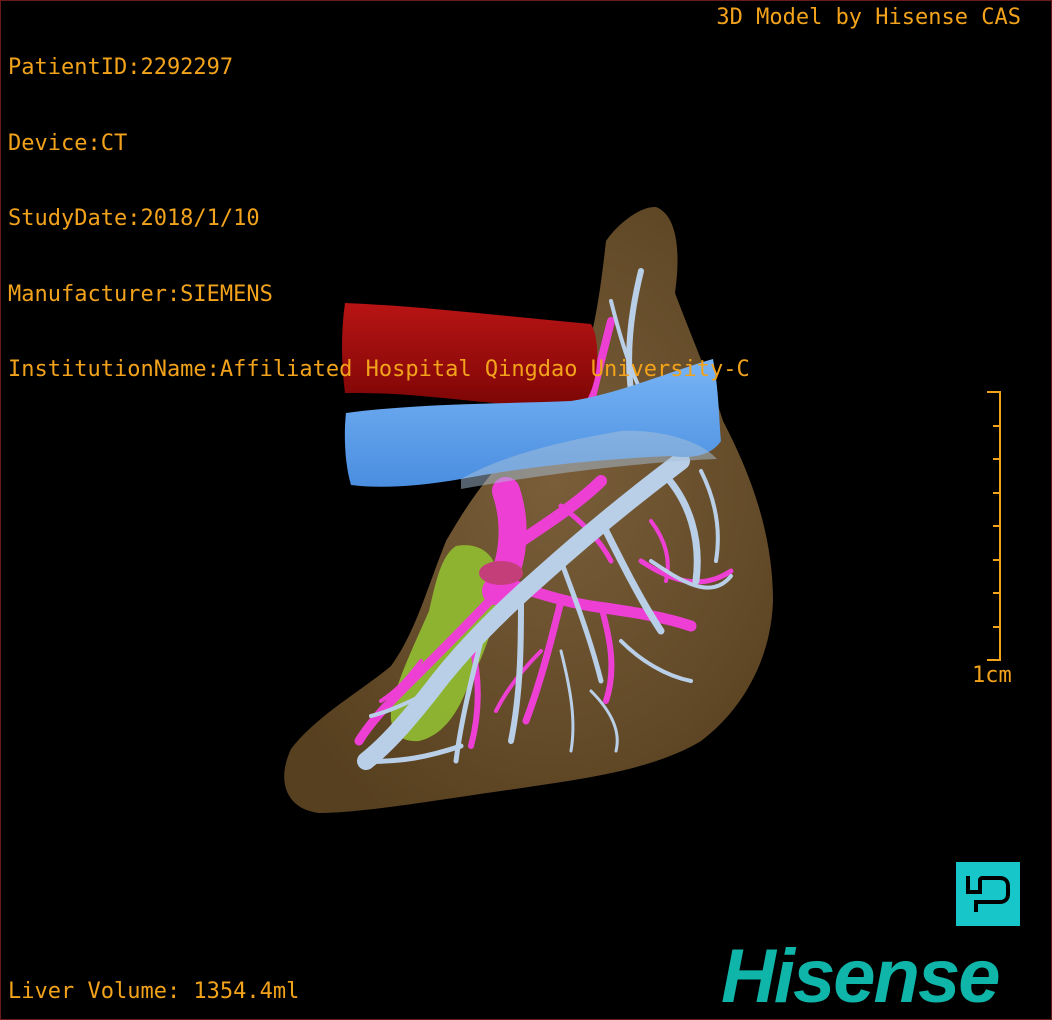  Describe the element at coordinates (134, 218) in the screenshot. I see `study-date-label: StudyDate:2018/1/10` at that location.